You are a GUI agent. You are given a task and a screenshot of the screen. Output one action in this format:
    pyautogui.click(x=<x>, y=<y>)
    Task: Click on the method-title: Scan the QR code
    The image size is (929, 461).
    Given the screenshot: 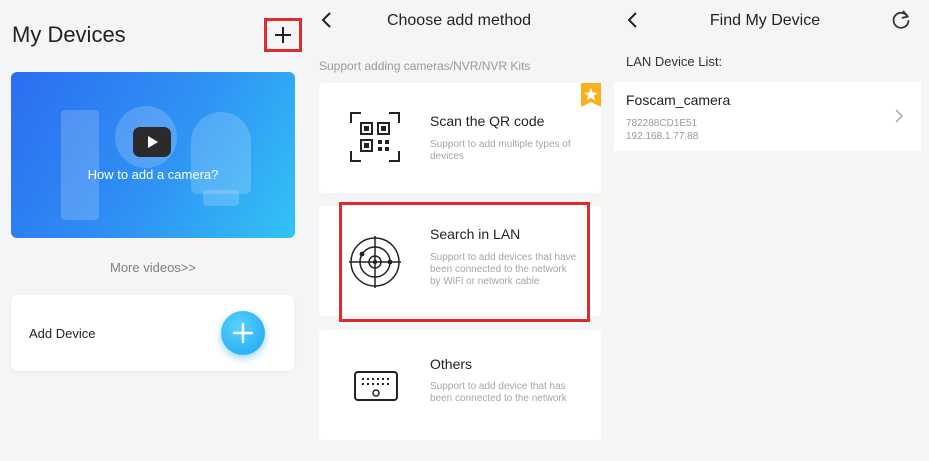 What is the action you would take?
    pyautogui.click(x=487, y=121)
    